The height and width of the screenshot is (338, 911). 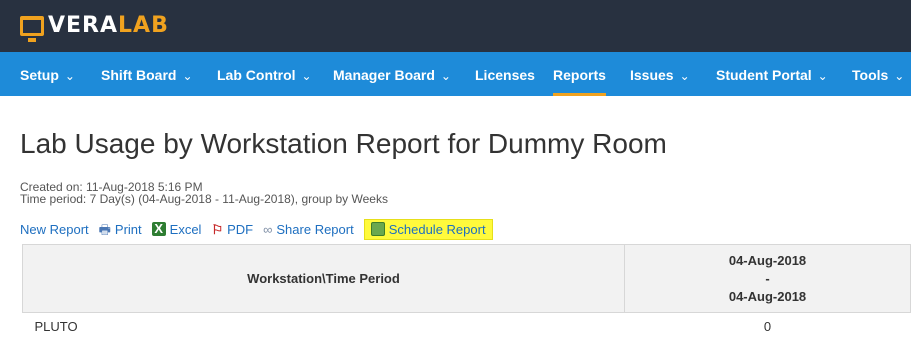 What do you see at coordinates (652, 75) in the screenshot?
I see `nav-issues-label: Issues` at bounding box center [652, 75].